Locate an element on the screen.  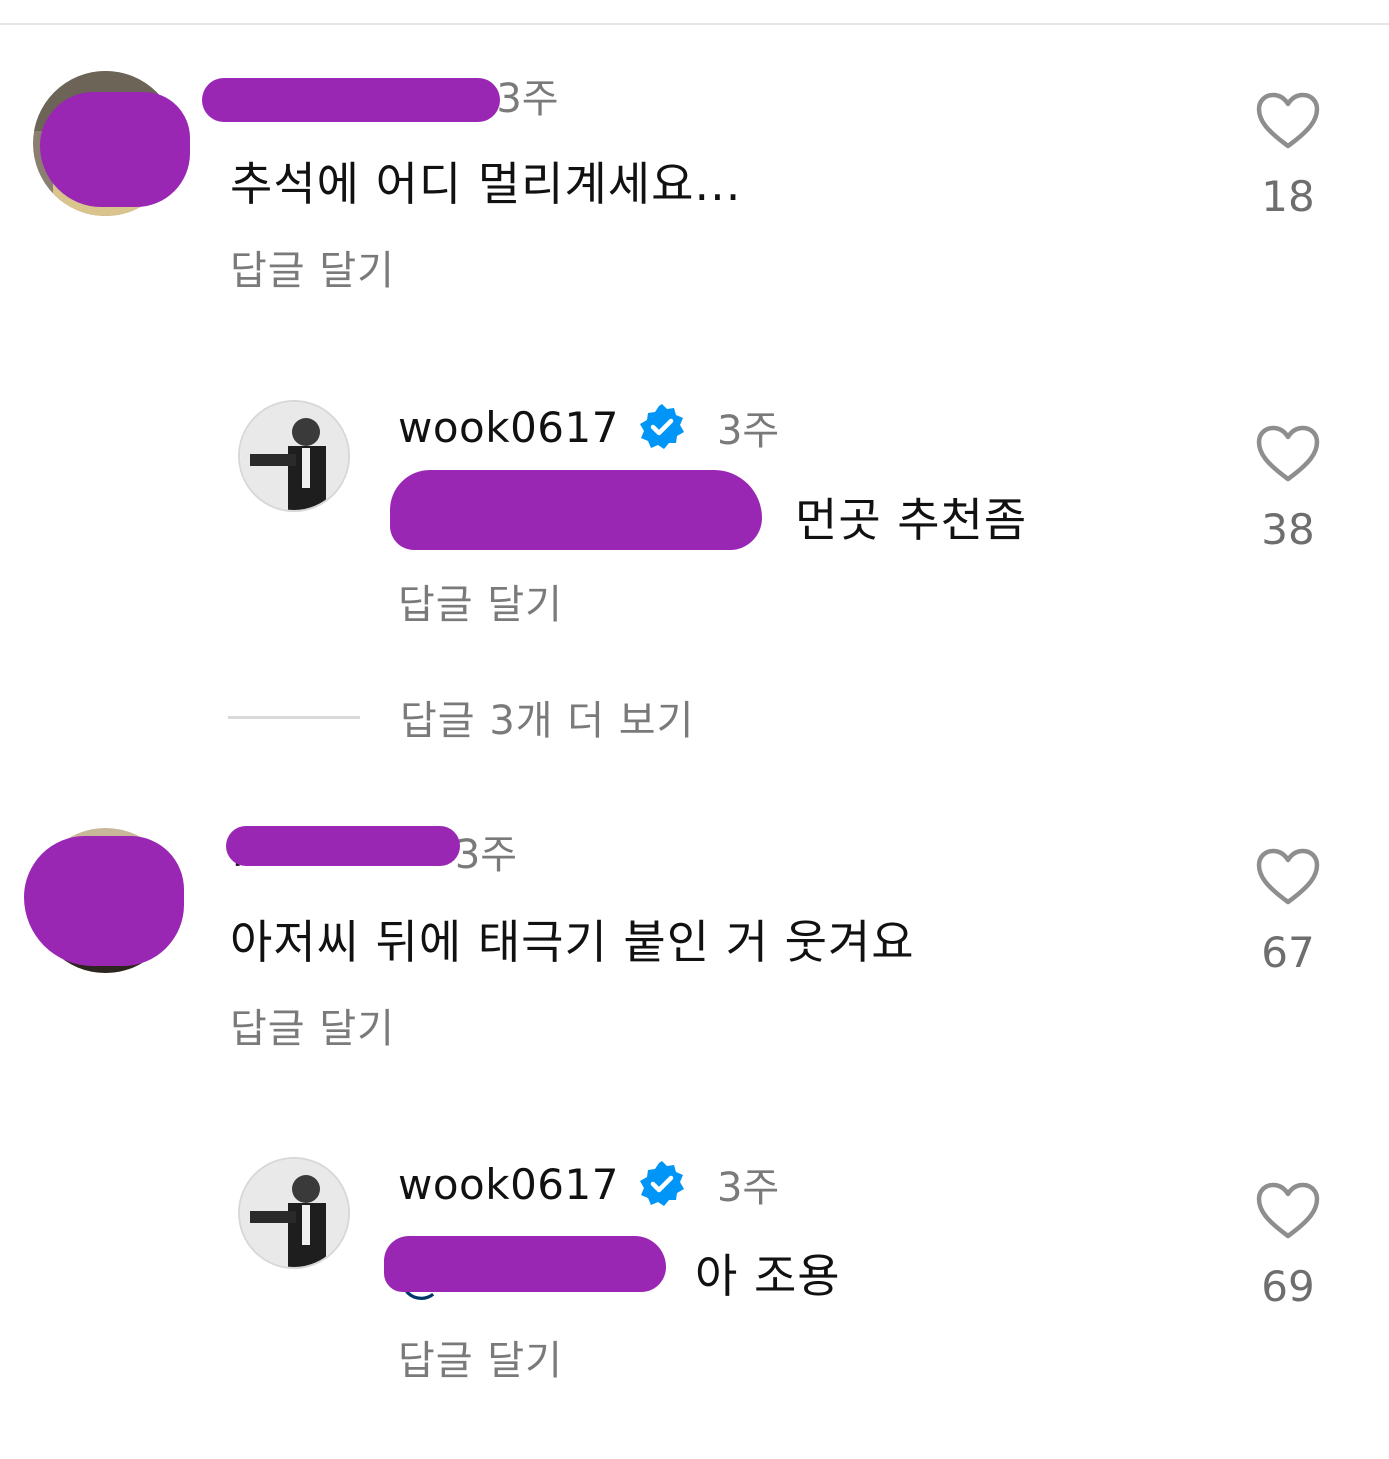
like-count: 18 is located at coordinates (1288, 196).